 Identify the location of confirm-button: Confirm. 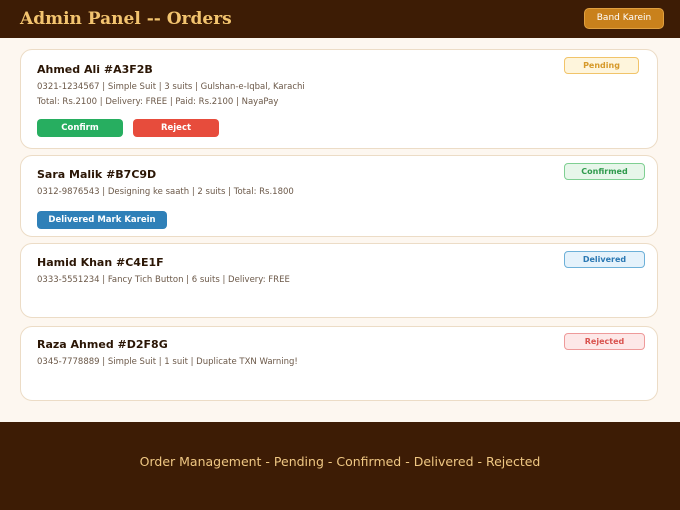
(80, 128).